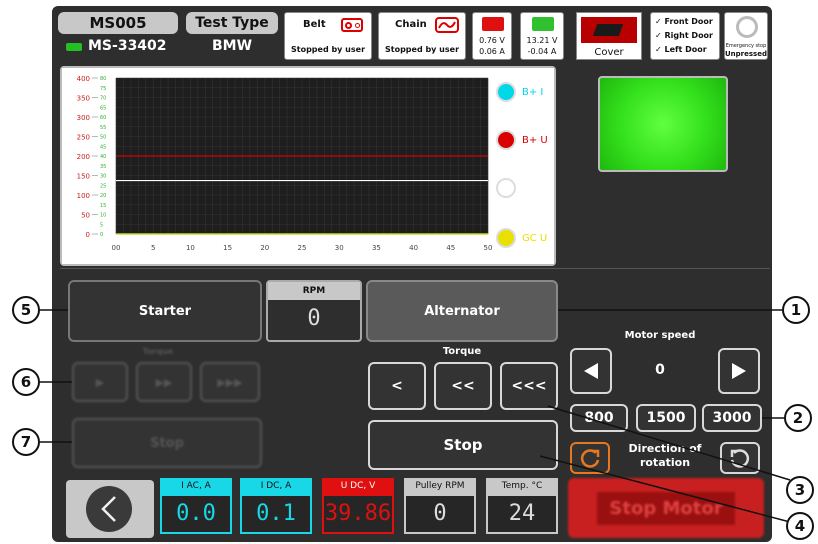 Image resolution: width=818 pixels, height=544 pixels. What do you see at coordinates (26, 442) in the screenshot?
I see `callout-7: 7` at bounding box center [26, 442].